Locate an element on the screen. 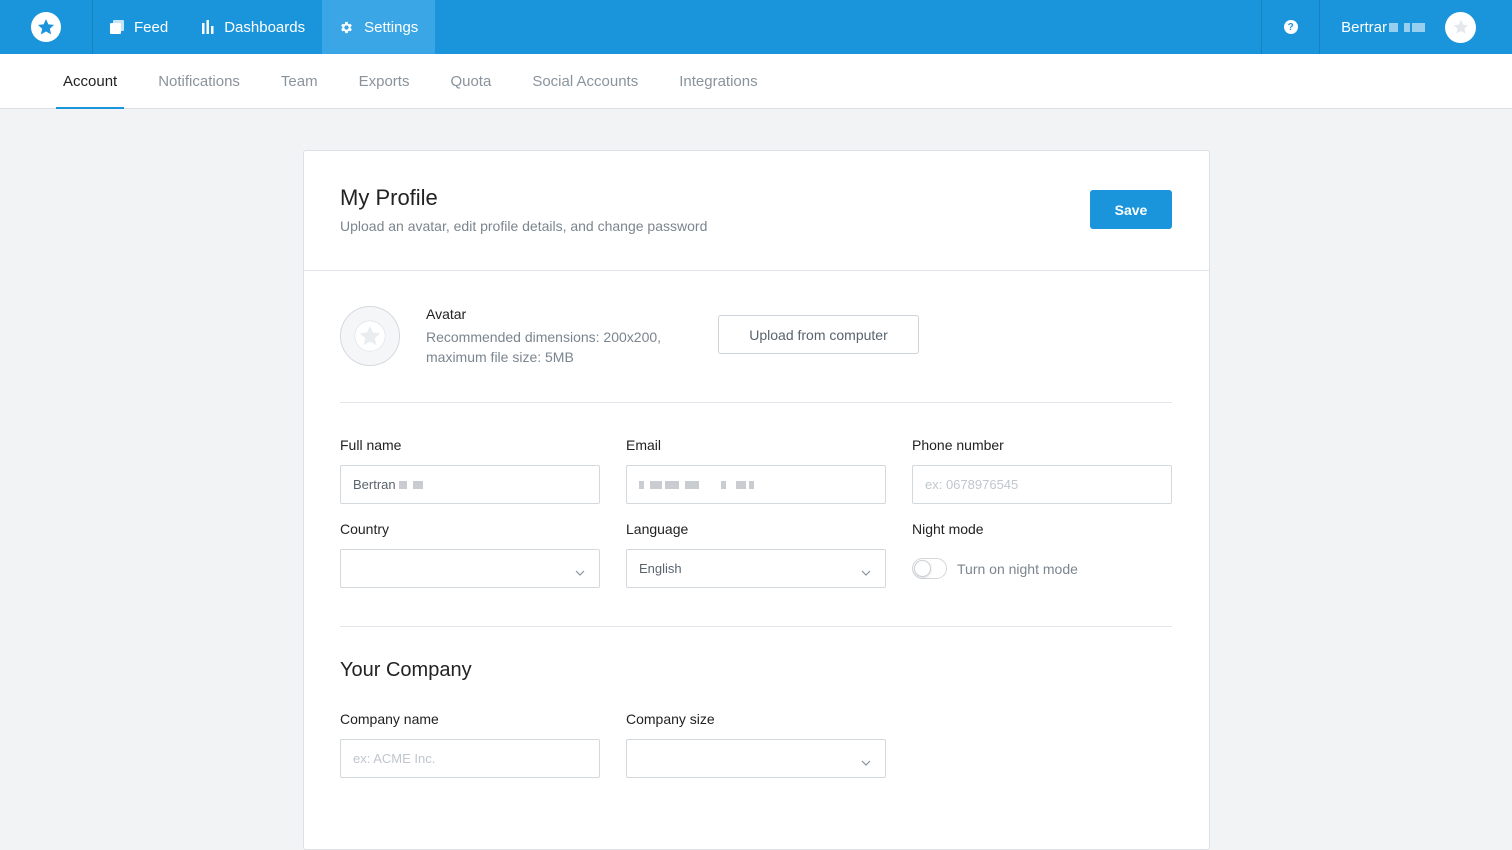  help-icon: ? is located at coordinates (1290, 27).